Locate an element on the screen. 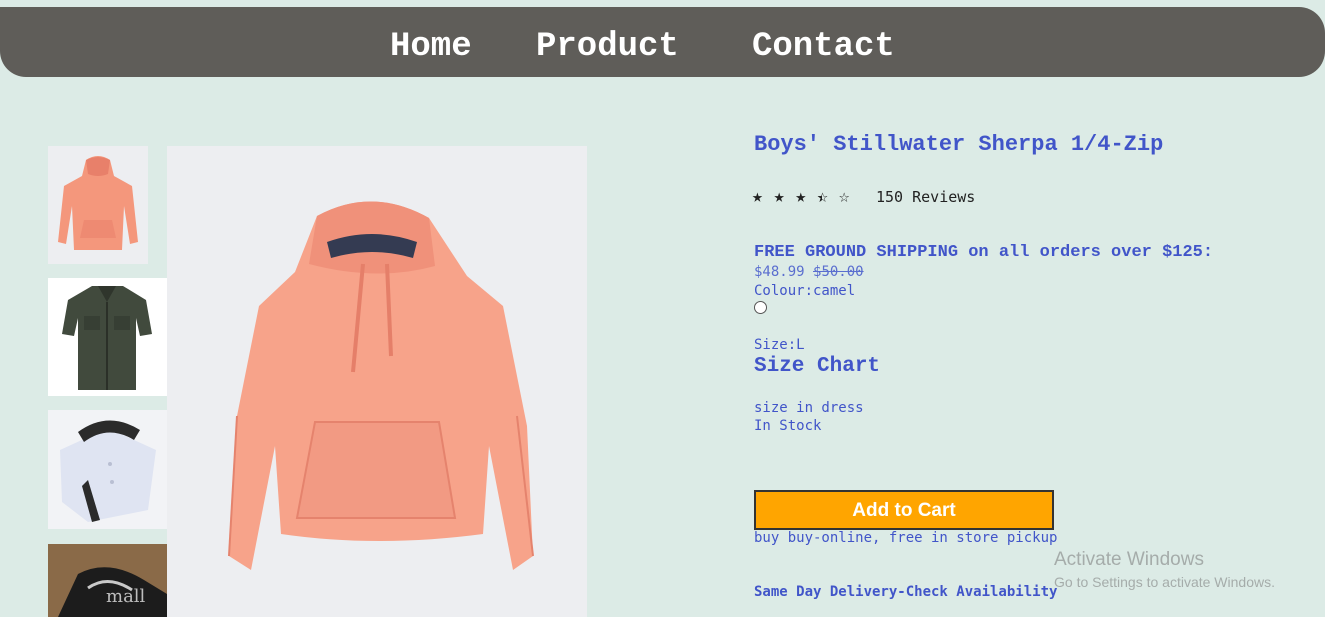 The image size is (1325, 617). stock-status: In Stock is located at coordinates (788, 426).